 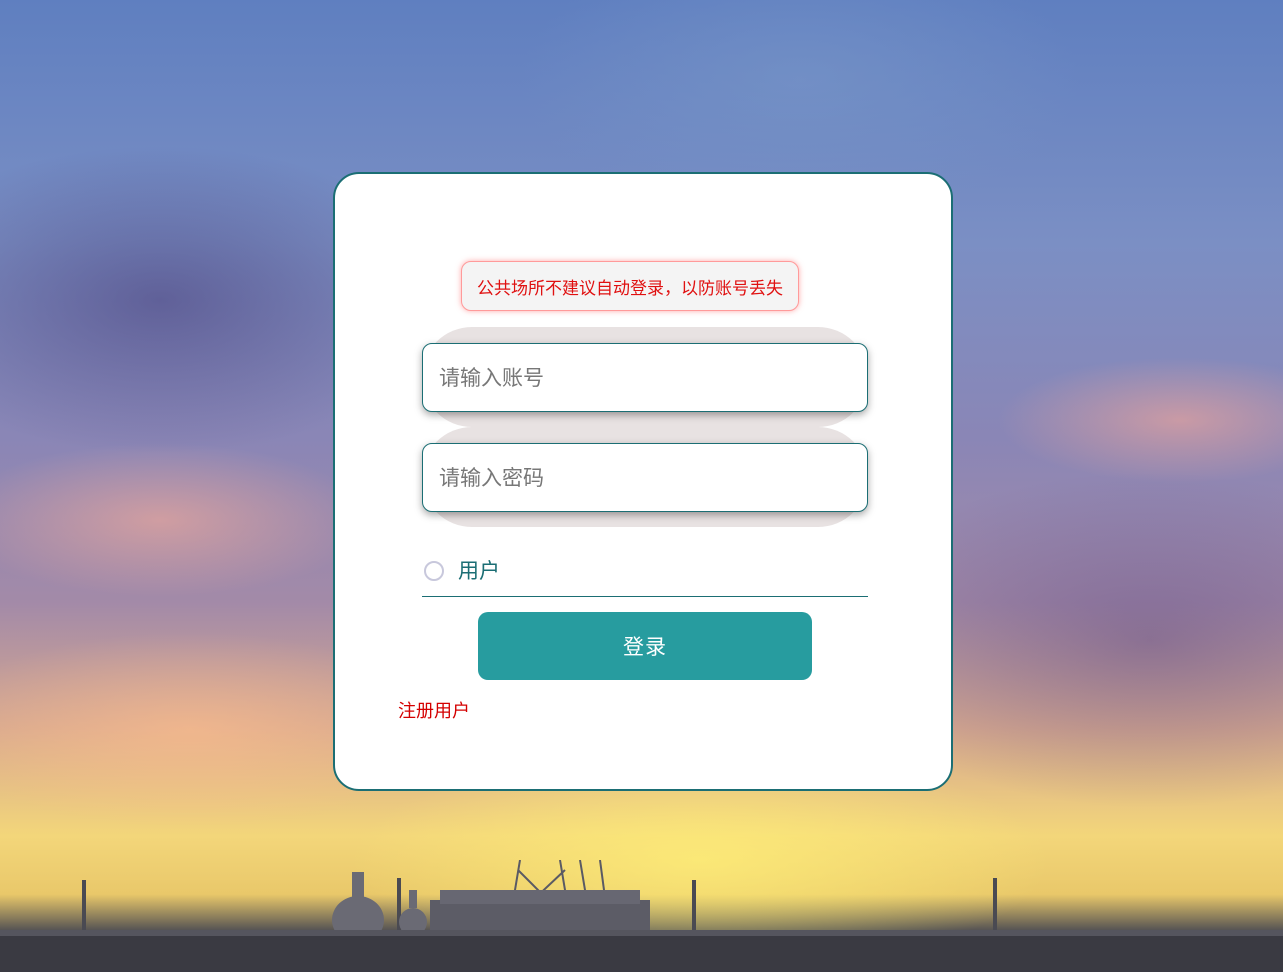 I want to click on role-selector: 用户, so click(x=645, y=571).